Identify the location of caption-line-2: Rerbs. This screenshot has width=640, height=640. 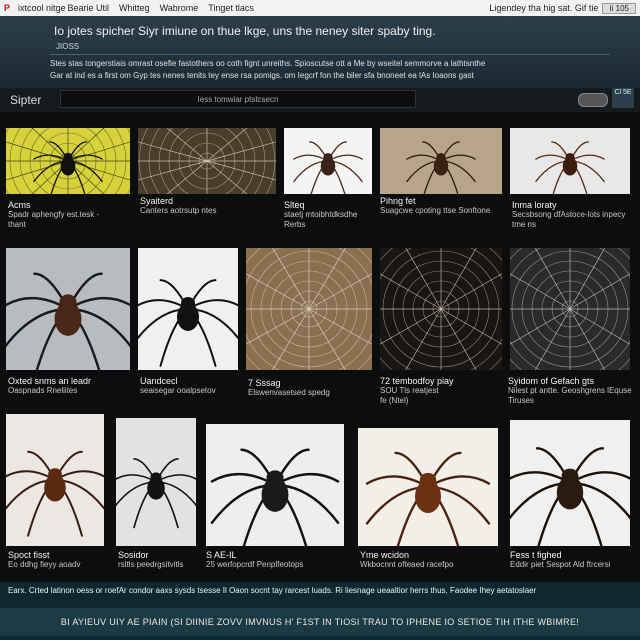
(295, 224).